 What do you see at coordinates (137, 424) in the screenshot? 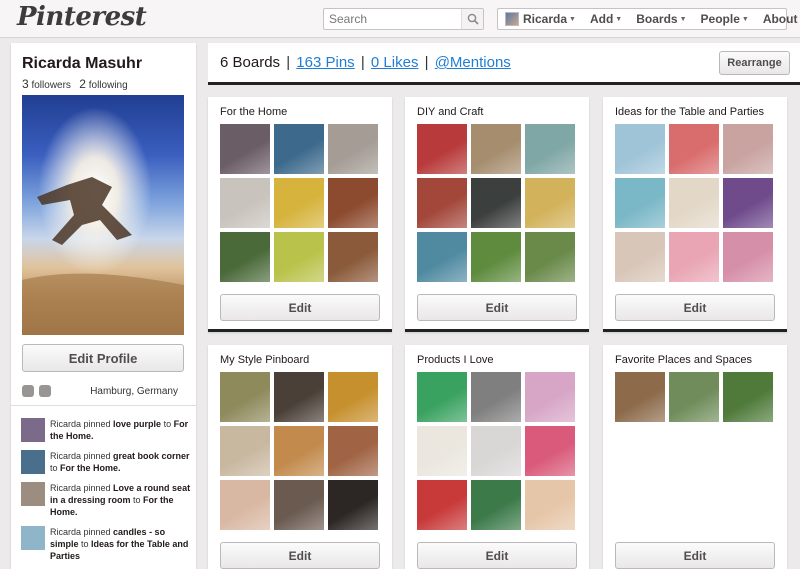
I see `pin-link: love purple` at bounding box center [137, 424].